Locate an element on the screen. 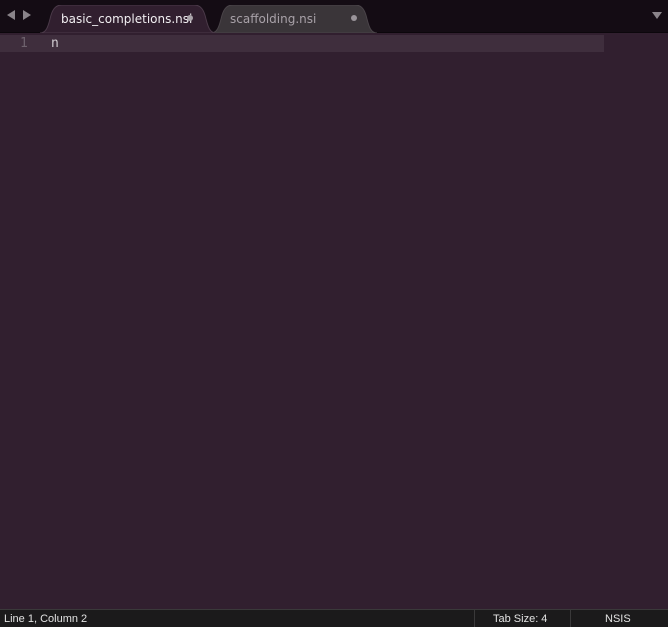  tab-label: scaffolding.nsi is located at coordinates (273, 19).